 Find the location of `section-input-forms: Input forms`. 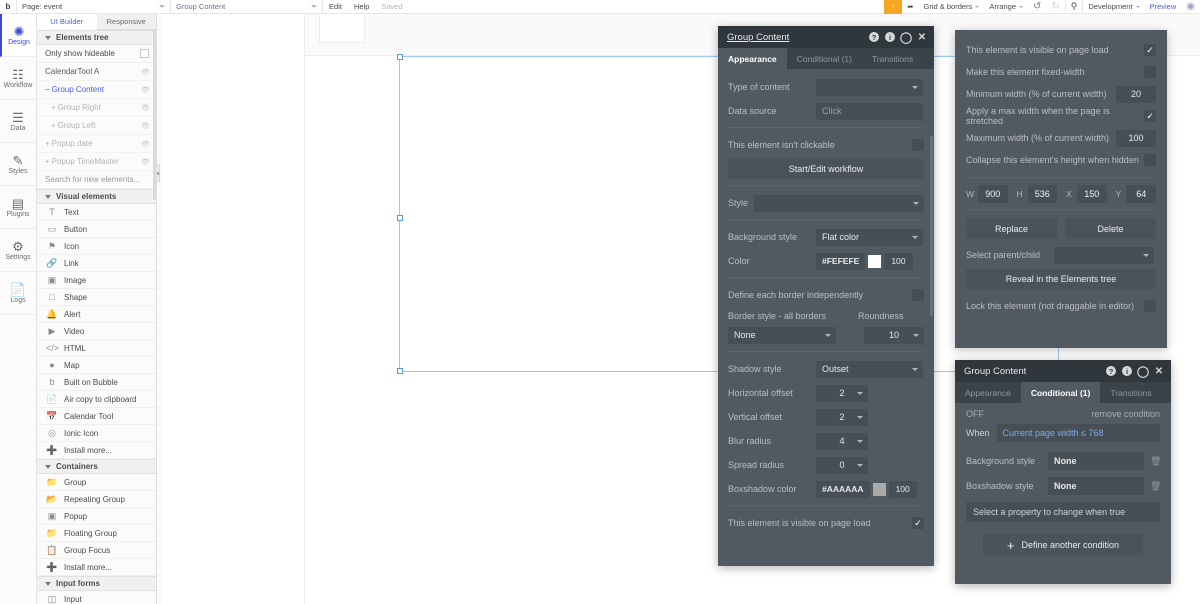

section-input-forms: Input forms is located at coordinates (96, 583).